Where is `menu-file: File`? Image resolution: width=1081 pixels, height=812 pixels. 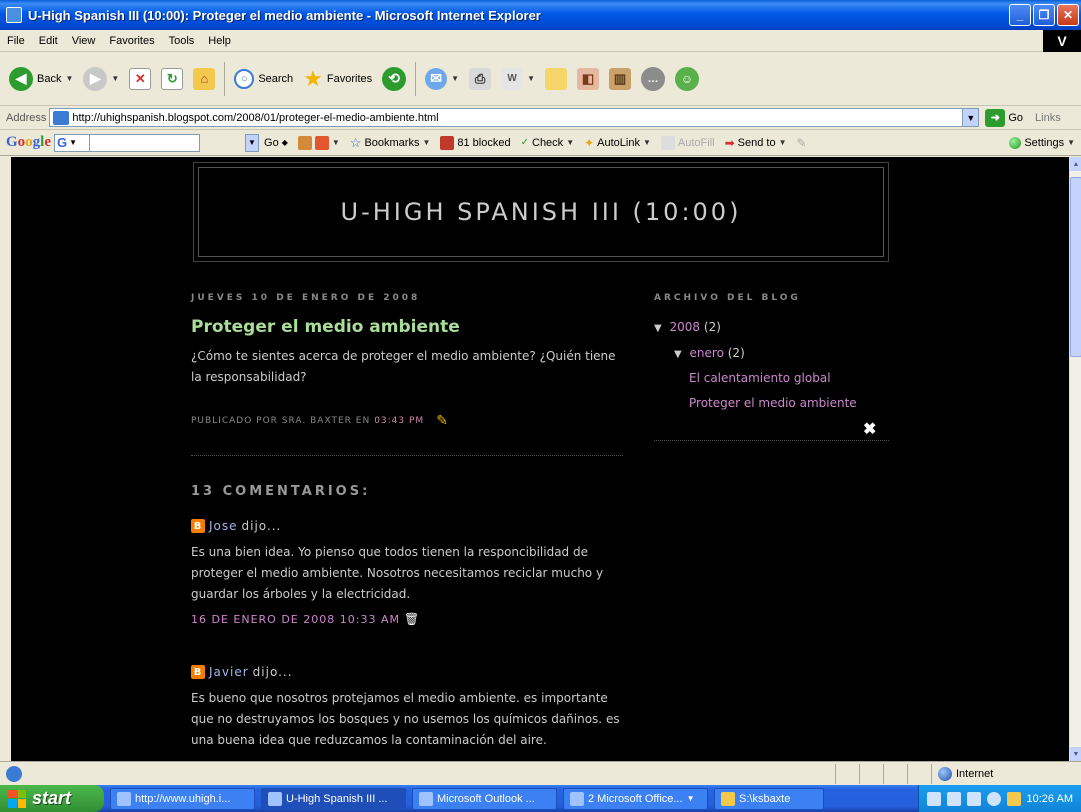
menu-file: File is located at coordinates (16, 41).